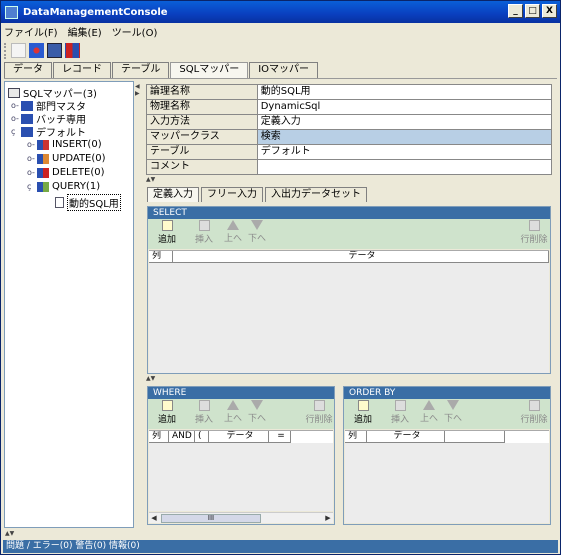  Describe the element at coordinates (167, 405) in the screenshot. I see `new-row-icon` at that location.